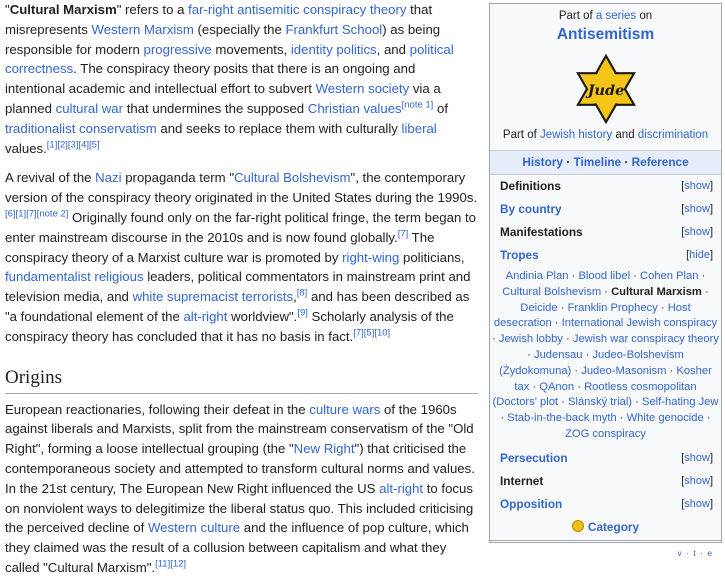 Image resolution: width=725 pixels, height=588 pixels. I want to click on link-white-supremacist-terrorists: white supremacist terrorists, so click(213, 296).